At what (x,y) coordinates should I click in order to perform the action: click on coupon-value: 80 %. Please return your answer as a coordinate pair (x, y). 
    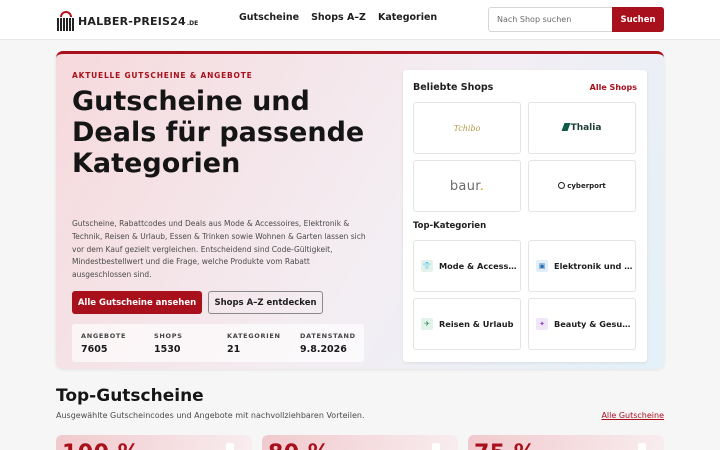
    Looking at the image, I should click on (299, 445).